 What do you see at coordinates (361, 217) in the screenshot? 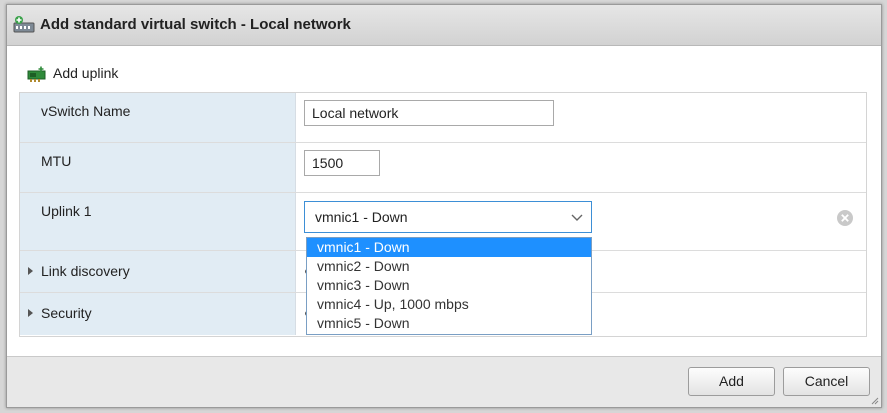
I see `uplink1-selected-value: vmnic1 - Down` at bounding box center [361, 217].